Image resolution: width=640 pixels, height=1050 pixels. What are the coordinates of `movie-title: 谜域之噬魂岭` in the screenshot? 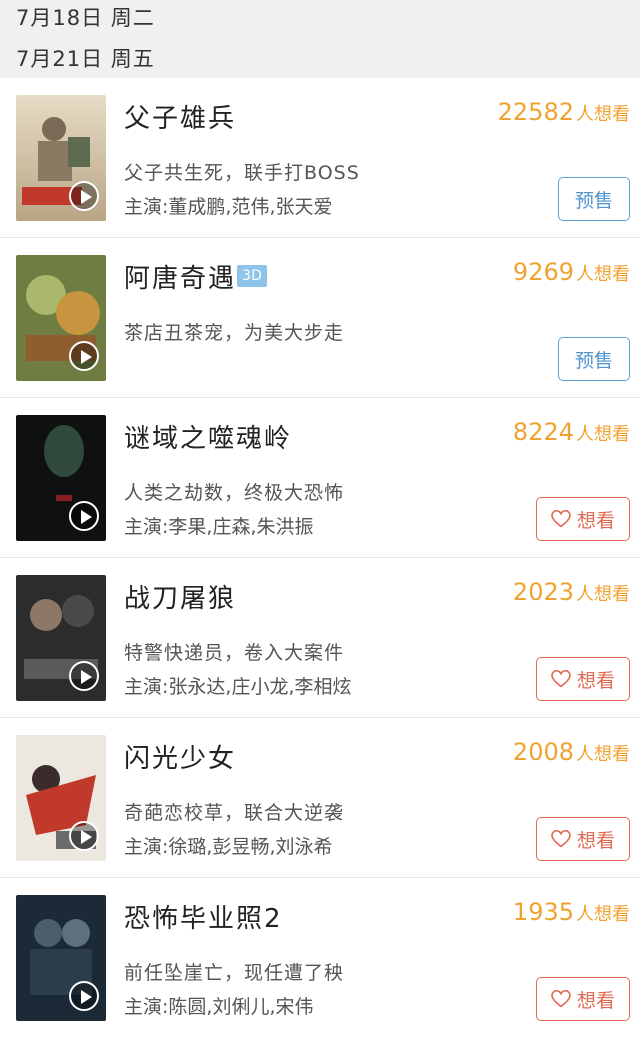 It's located at (208, 436).